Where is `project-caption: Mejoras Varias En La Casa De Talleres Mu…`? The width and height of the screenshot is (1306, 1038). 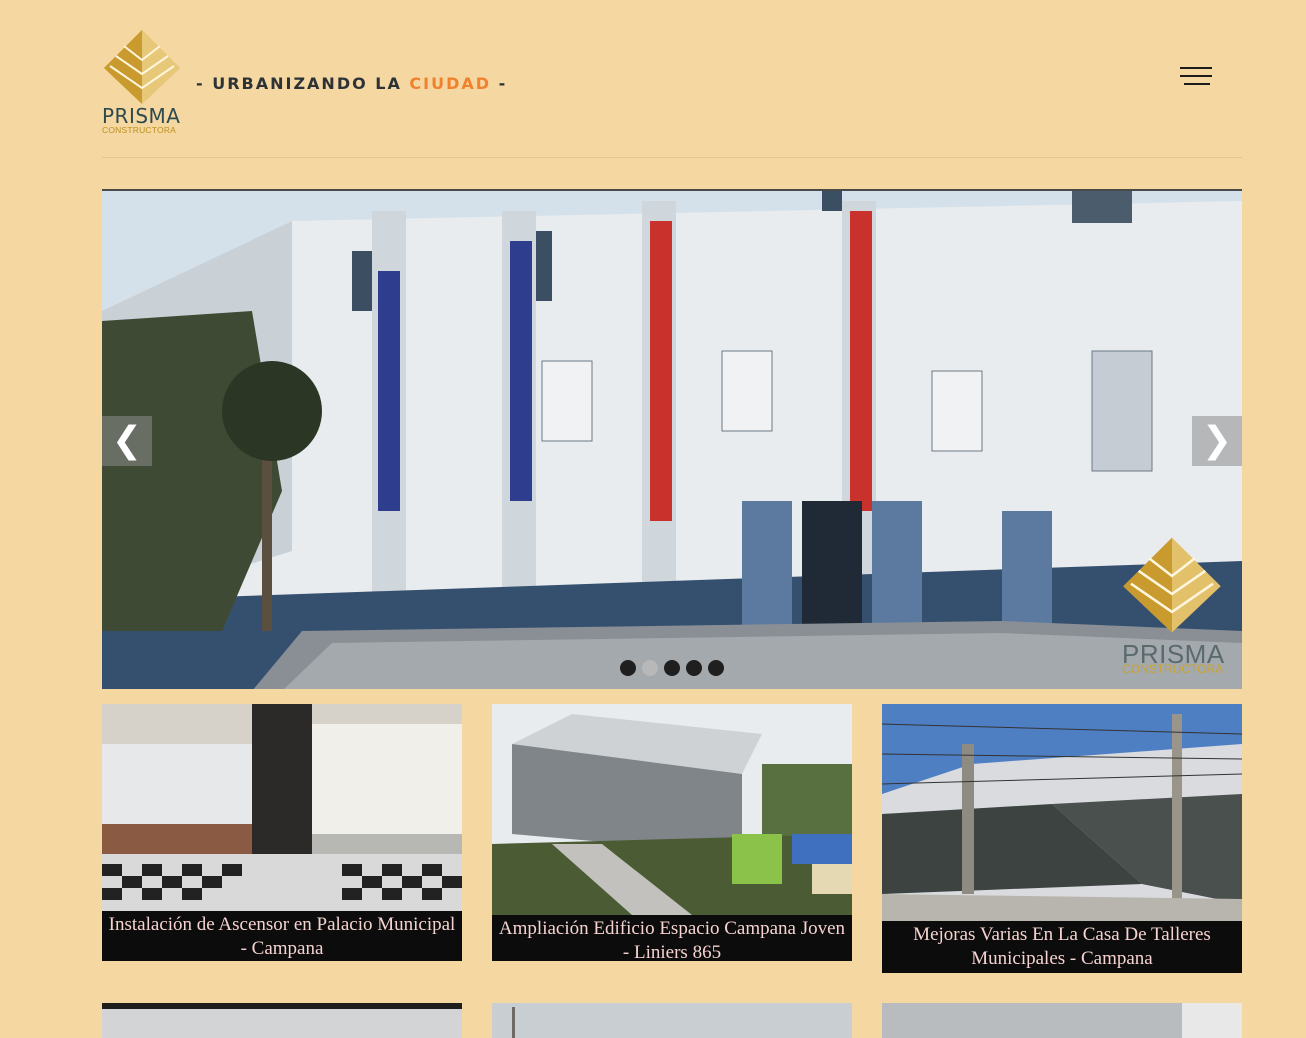
project-caption: Mejoras Varias En La Casa De Talleres Mu… is located at coordinates (1062, 947).